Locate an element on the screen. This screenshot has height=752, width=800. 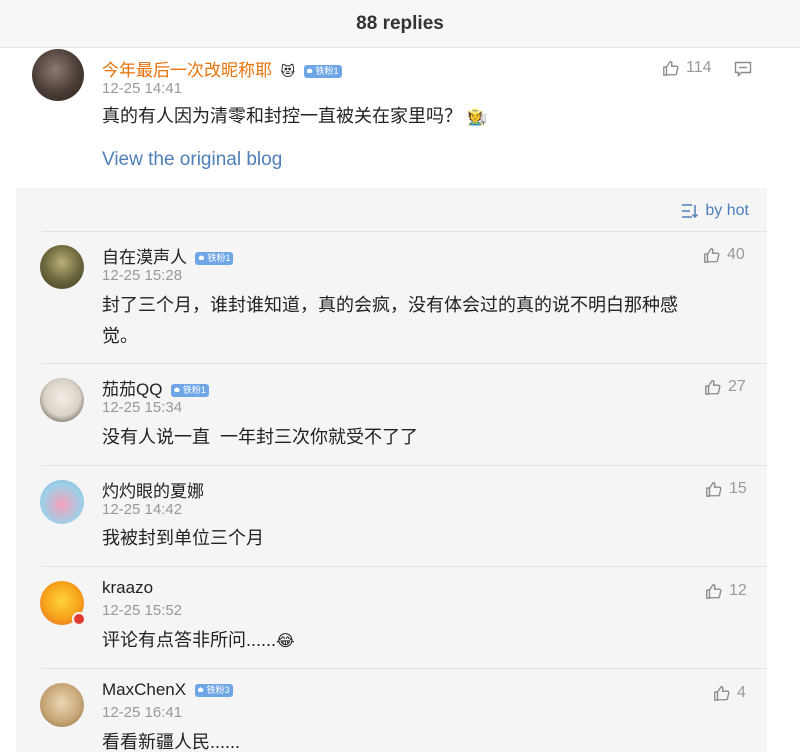
reply-time: 12-25 14:42 is located at coordinates (142, 509).